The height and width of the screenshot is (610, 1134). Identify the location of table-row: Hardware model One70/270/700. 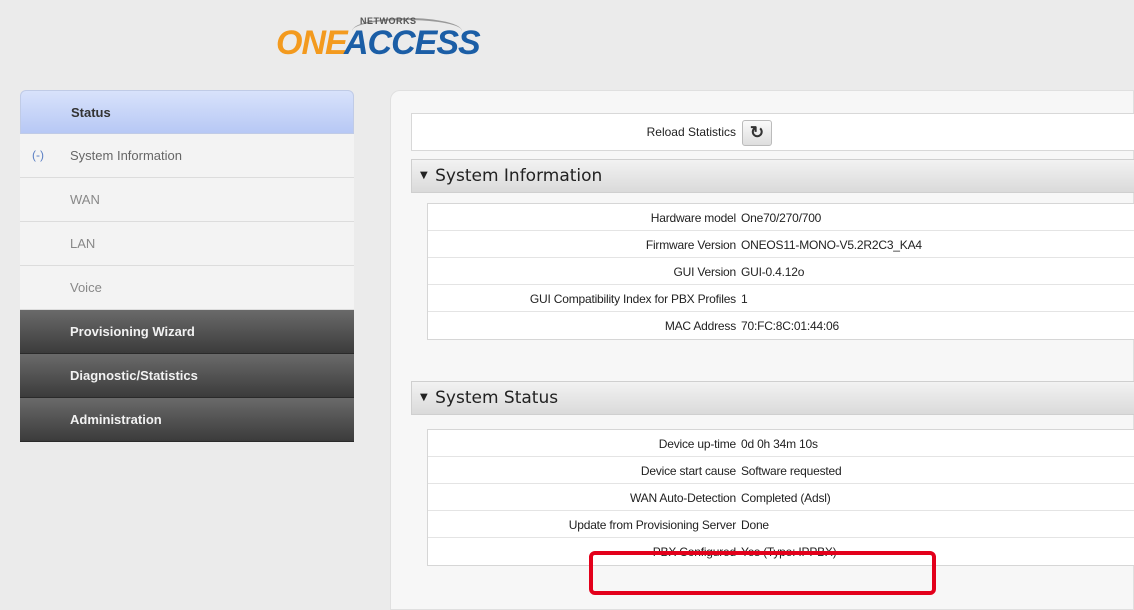
(781, 217).